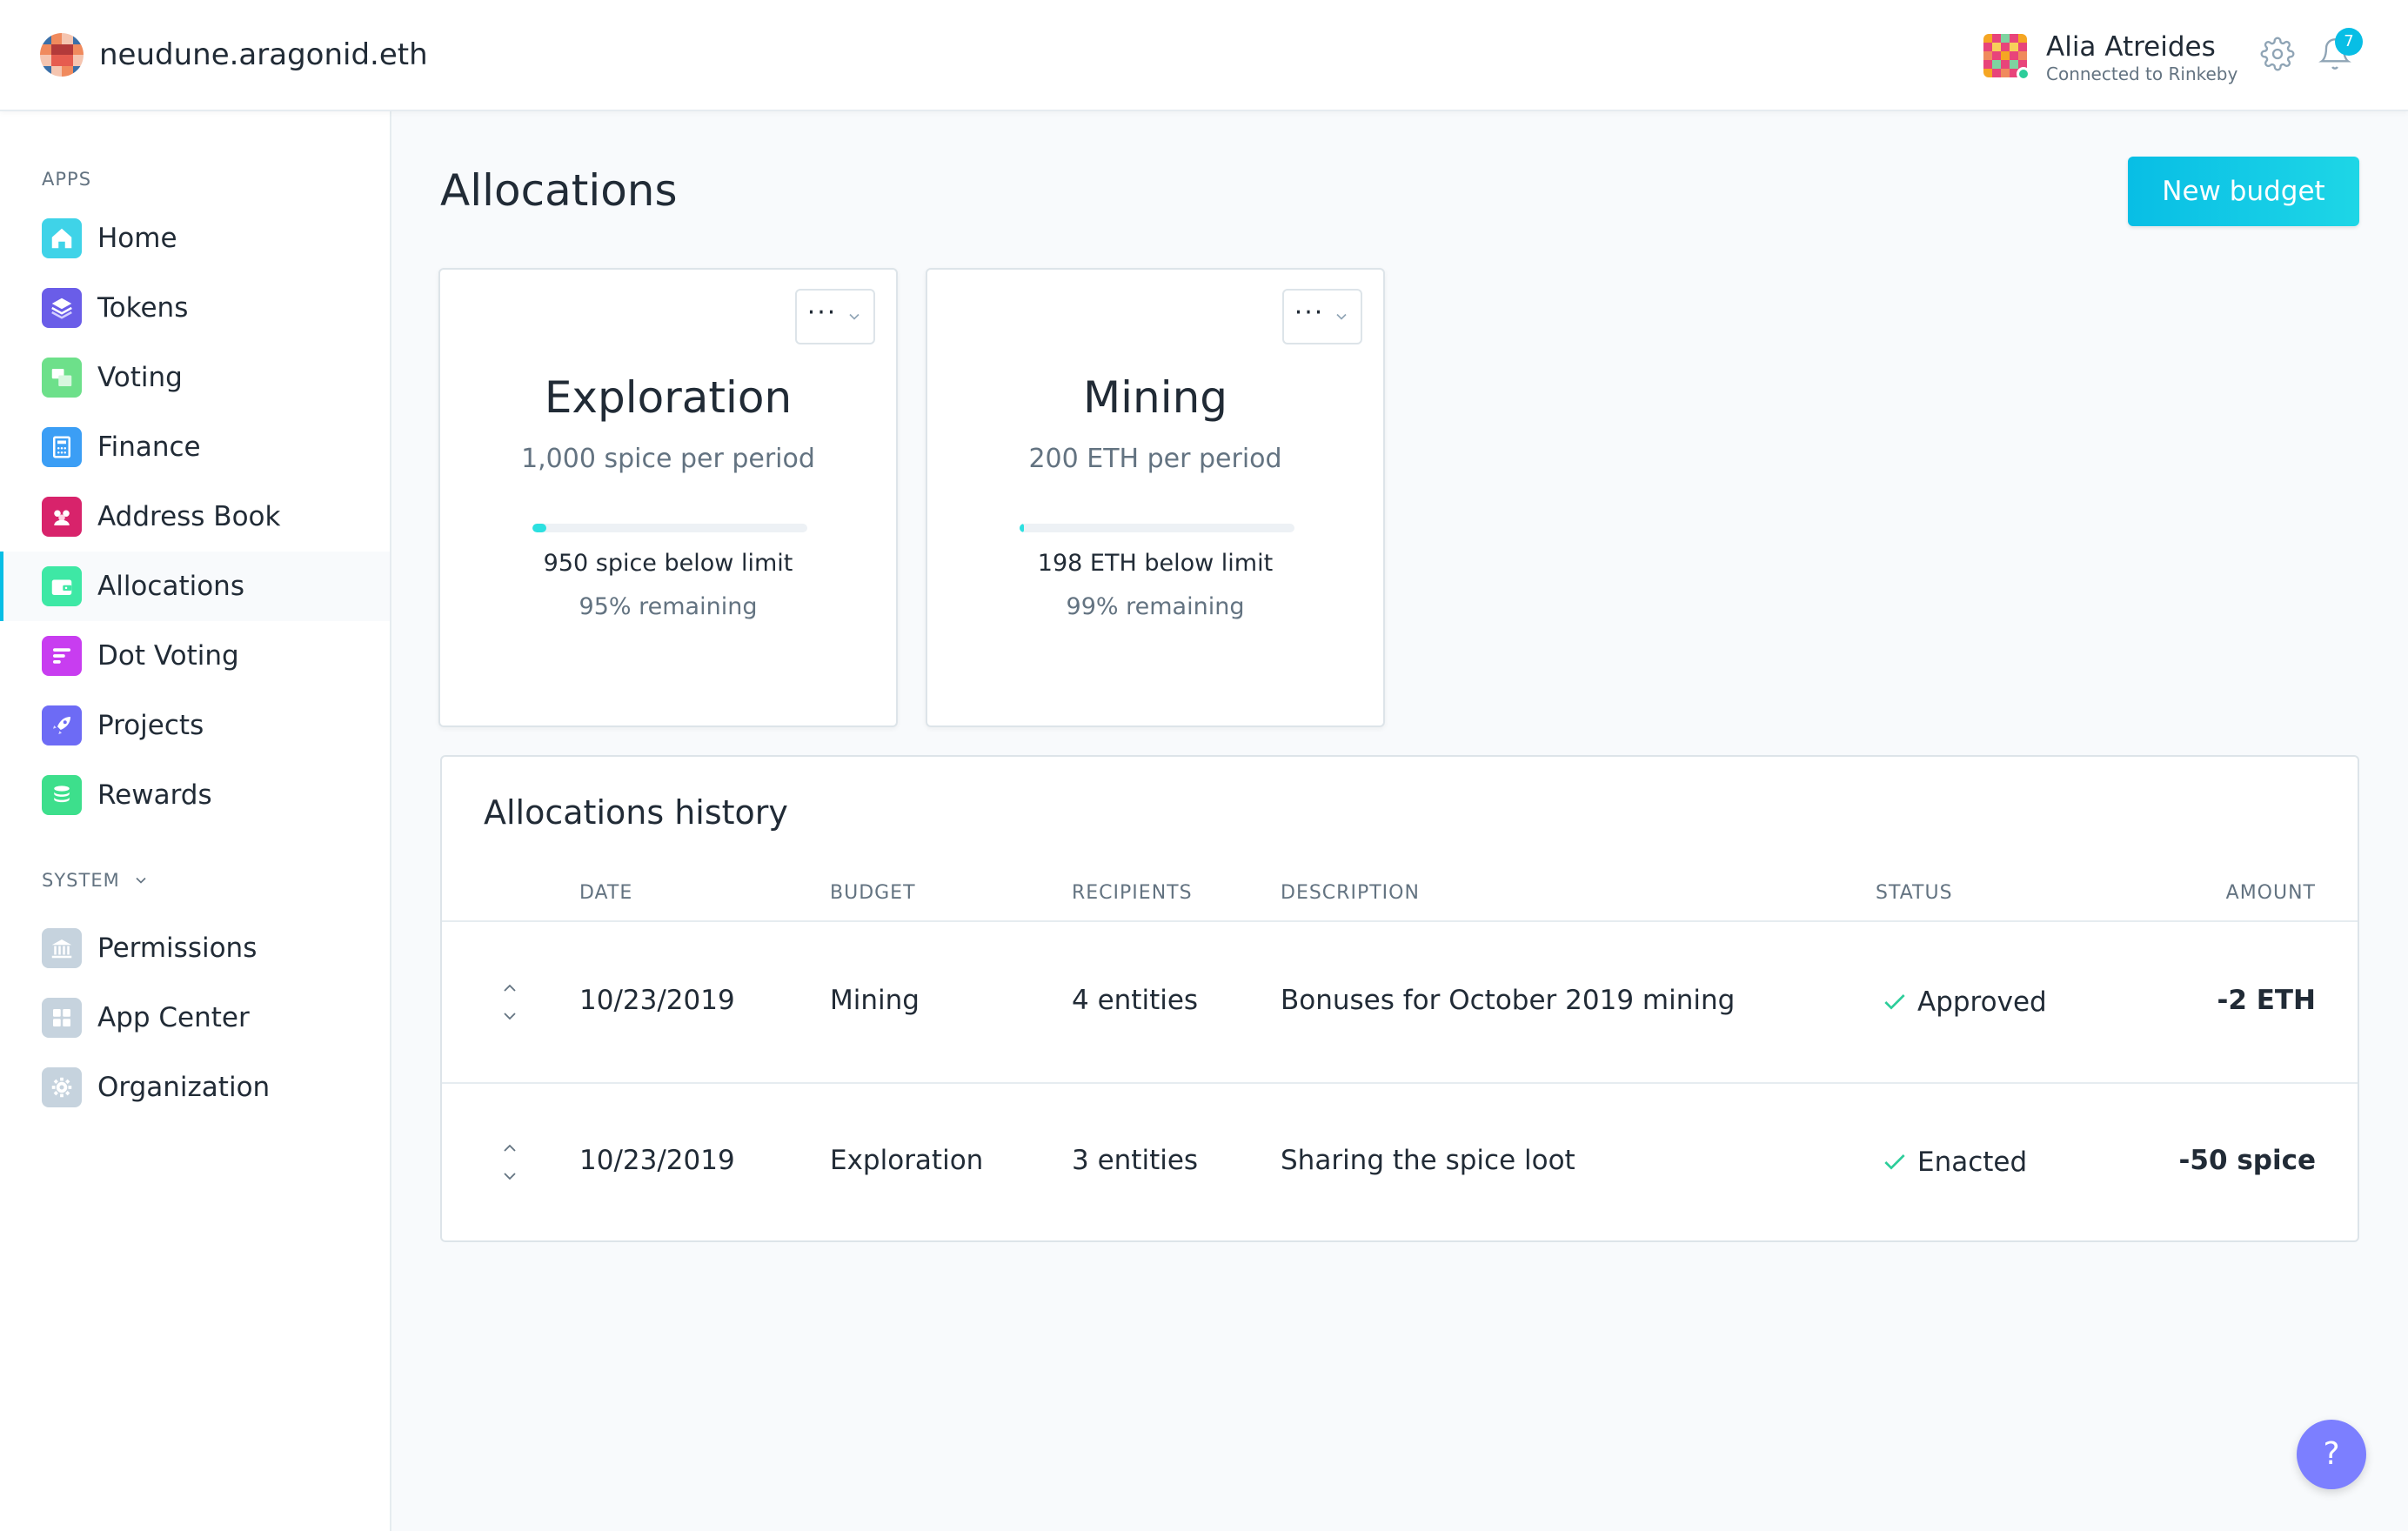 This screenshot has height=1531, width=2408. What do you see at coordinates (62, 378) in the screenshot?
I see `voting-icon` at bounding box center [62, 378].